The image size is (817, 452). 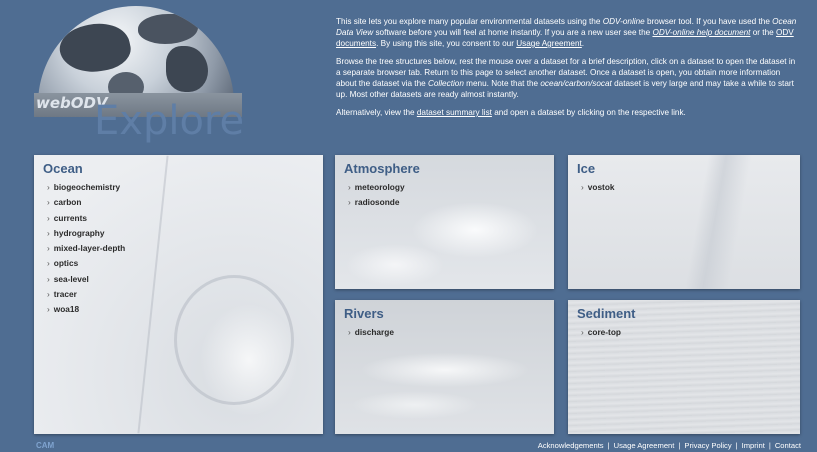 What do you see at coordinates (63, 168) in the screenshot?
I see `panel-title-ocean: Ocean` at bounding box center [63, 168].